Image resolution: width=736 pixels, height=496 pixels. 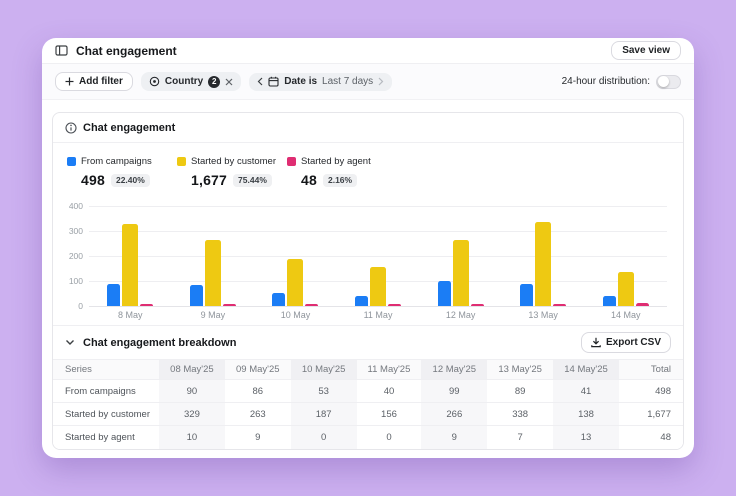 What do you see at coordinates (69, 81) in the screenshot?
I see `plus-icon` at bounding box center [69, 81].